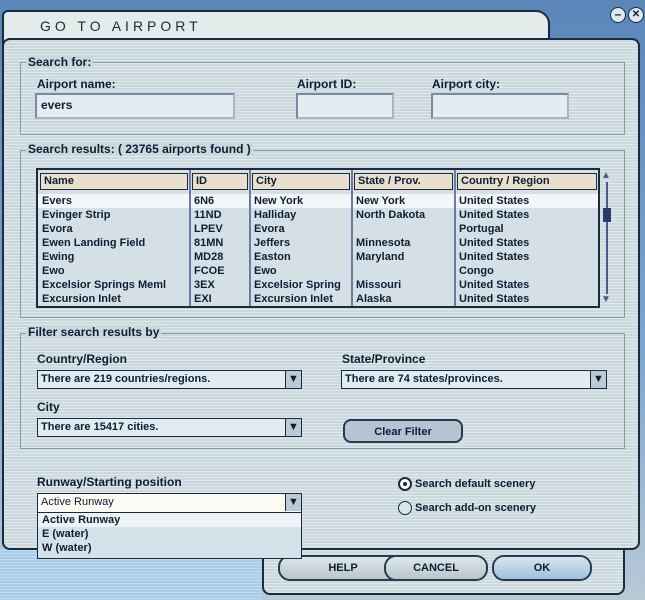 The height and width of the screenshot is (600, 645). What do you see at coordinates (345, 106) in the screenshot?
I see `airport-id-input` at bounding box center [345, 106].